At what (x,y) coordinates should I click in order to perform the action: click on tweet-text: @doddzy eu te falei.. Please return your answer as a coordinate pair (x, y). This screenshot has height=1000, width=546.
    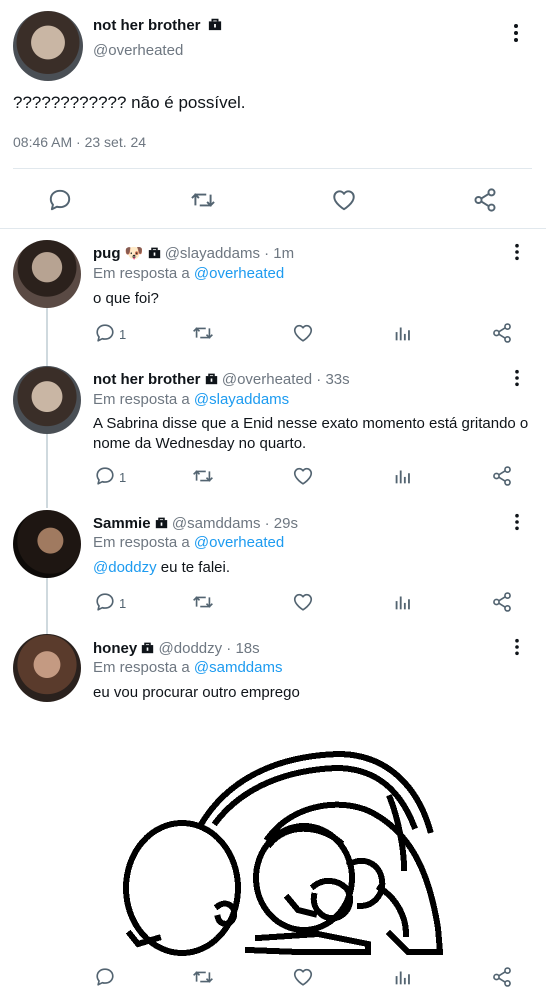
    Looking at the image, I should click on (161, 568).